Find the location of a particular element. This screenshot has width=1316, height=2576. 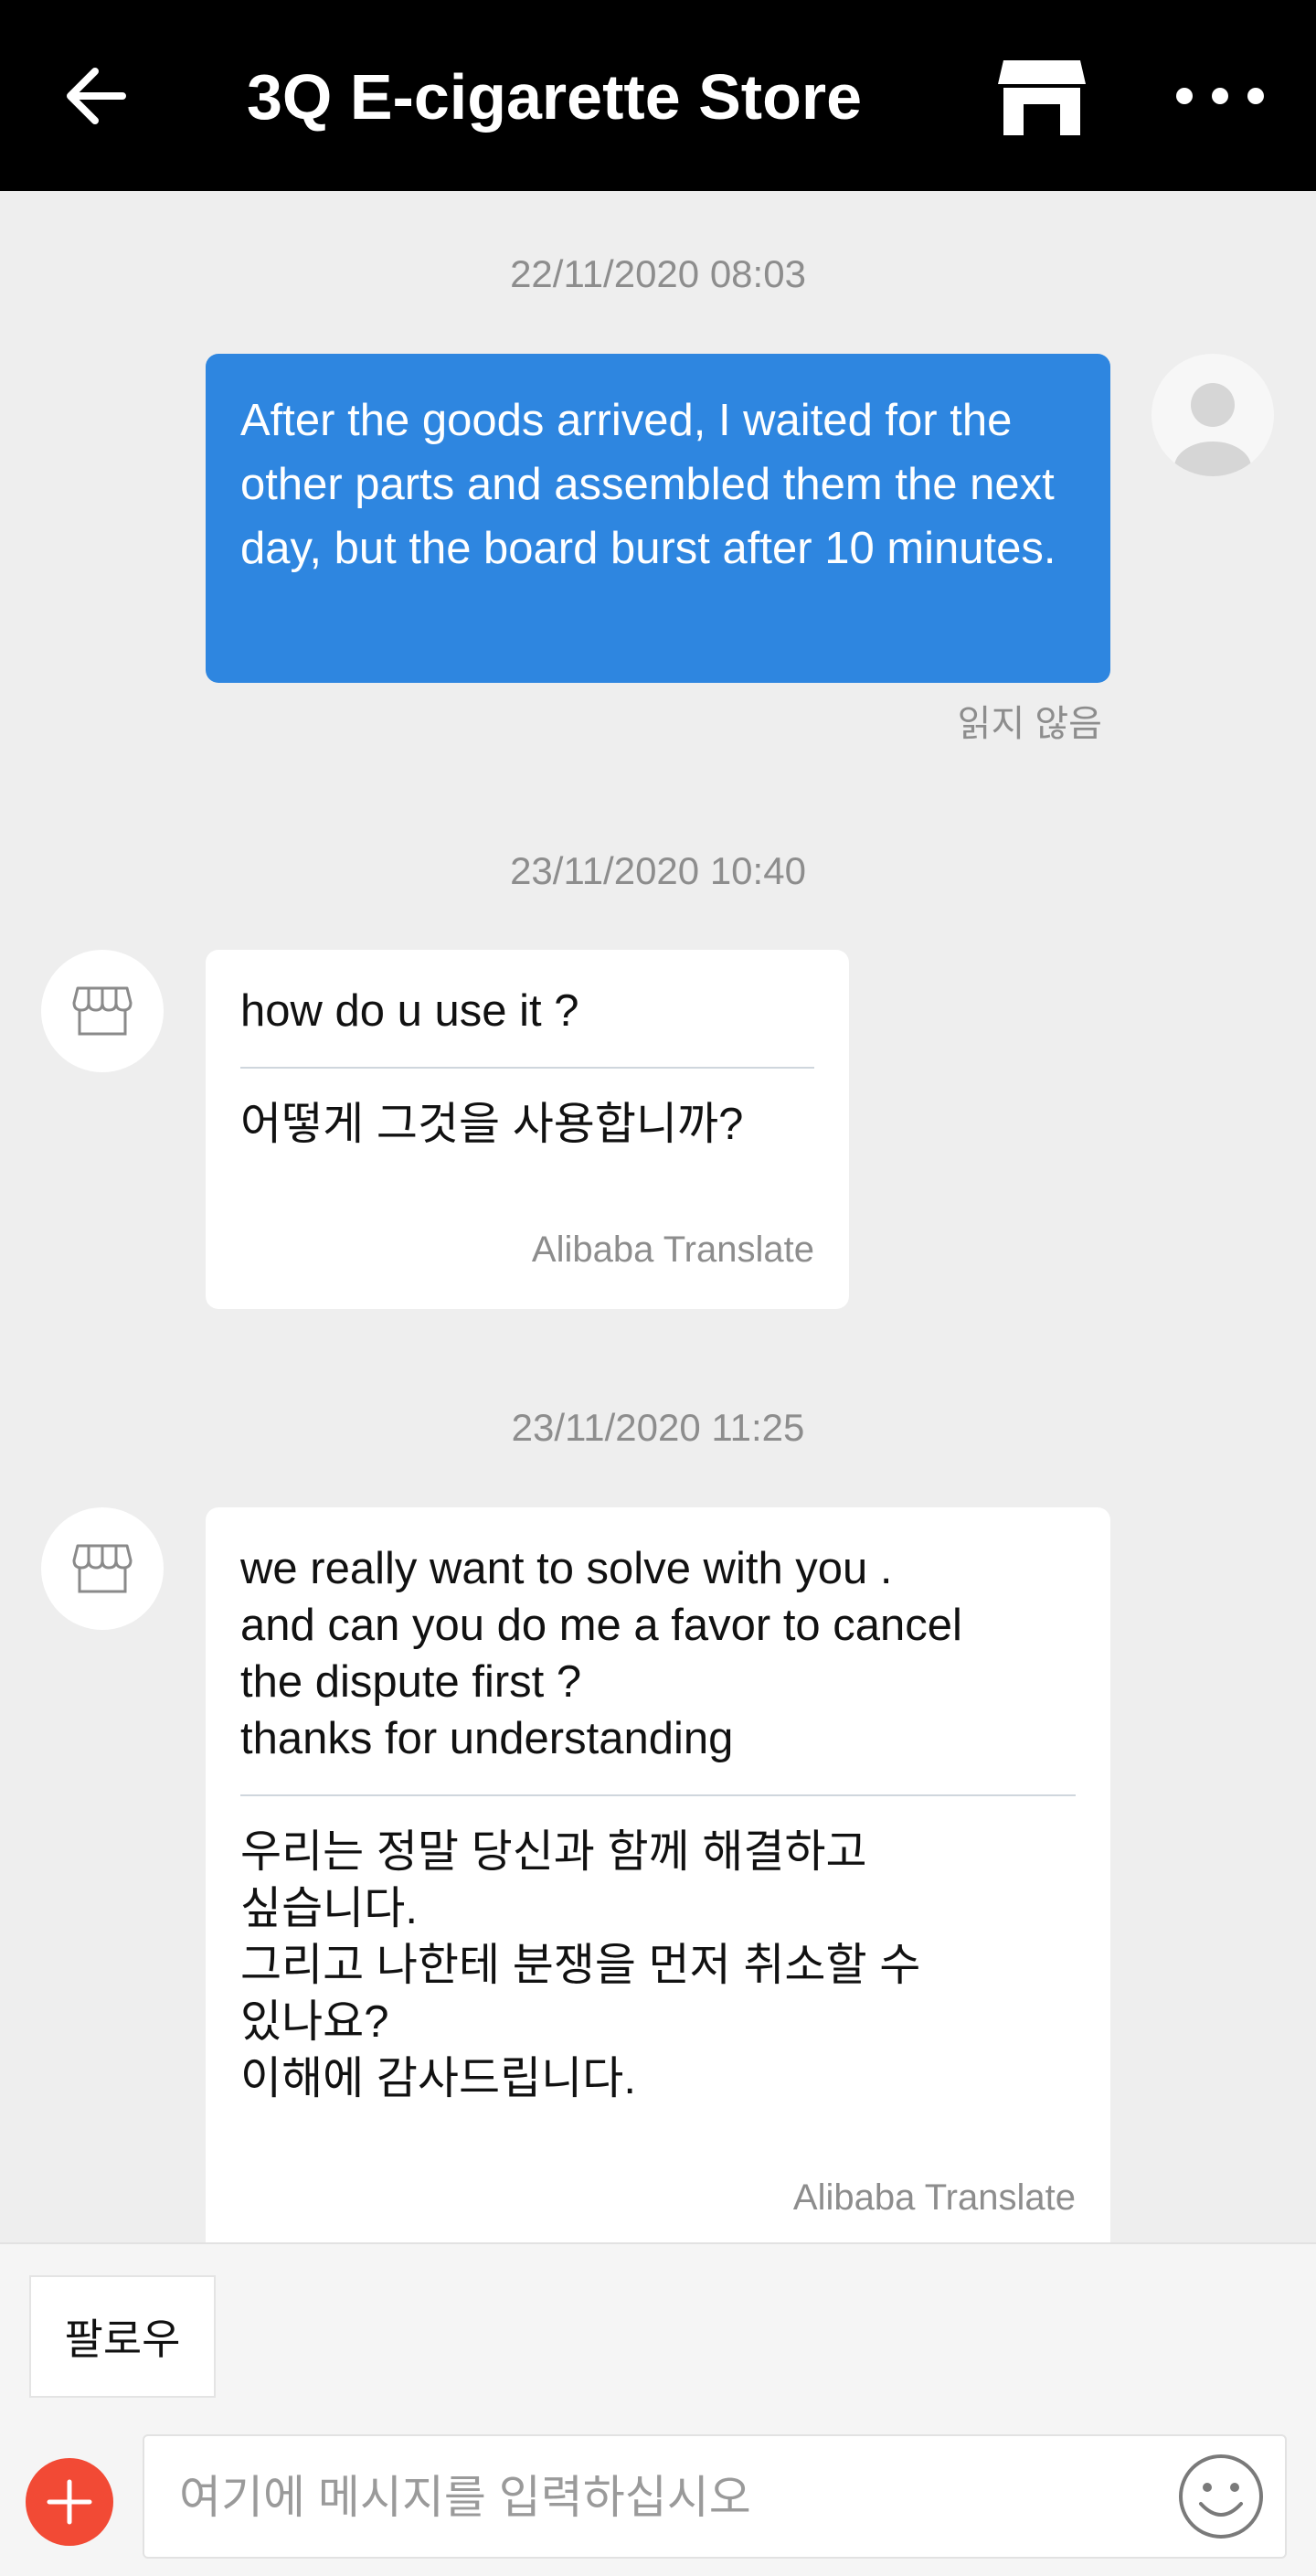

composer-area: 팔로우 is located at coordinates (658, 2409).